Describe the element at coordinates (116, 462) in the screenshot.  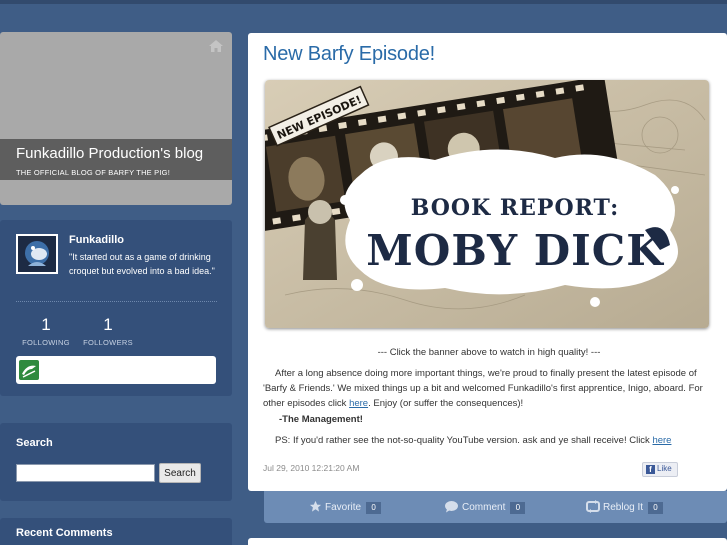
I see `search-widget: Search Search` at that location.